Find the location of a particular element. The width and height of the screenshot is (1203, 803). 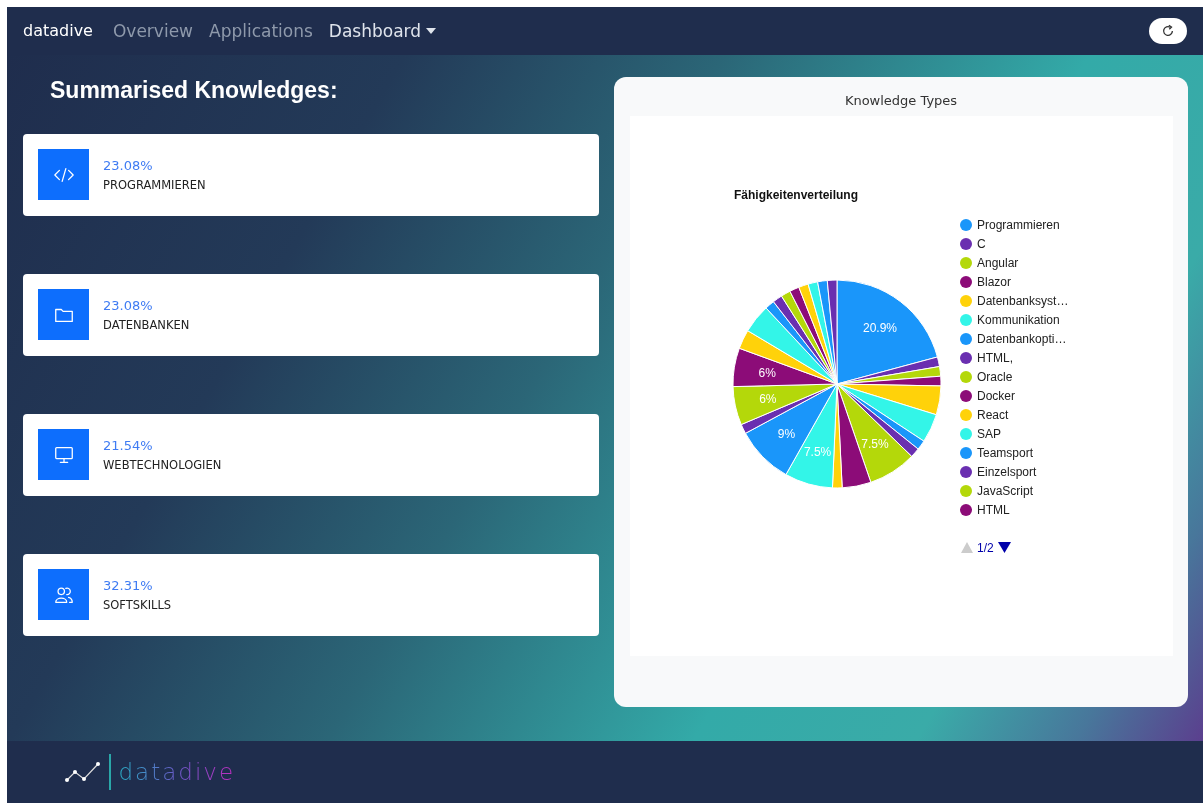

stat-percent: 32.31% is located at coordinates (128, 585).